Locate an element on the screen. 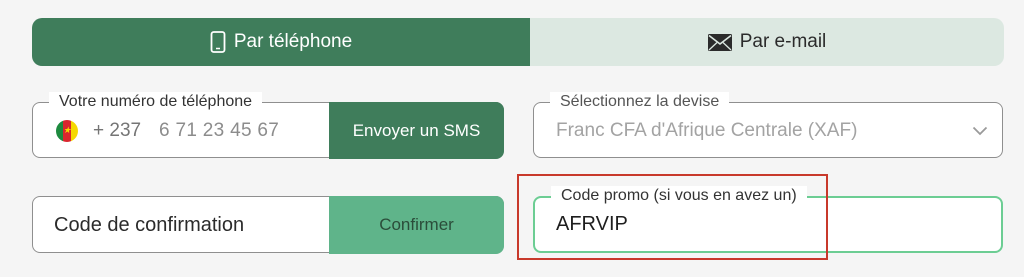  flag-star-icon: ★ is located at coordinates (67, 130).